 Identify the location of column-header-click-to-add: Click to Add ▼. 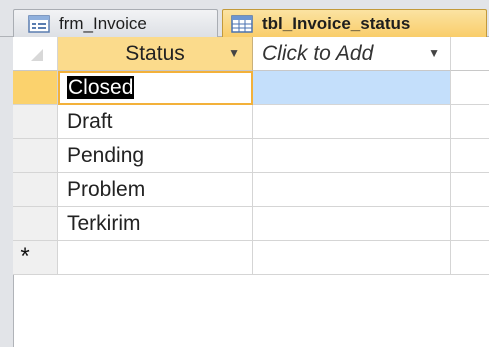
(352, 54).